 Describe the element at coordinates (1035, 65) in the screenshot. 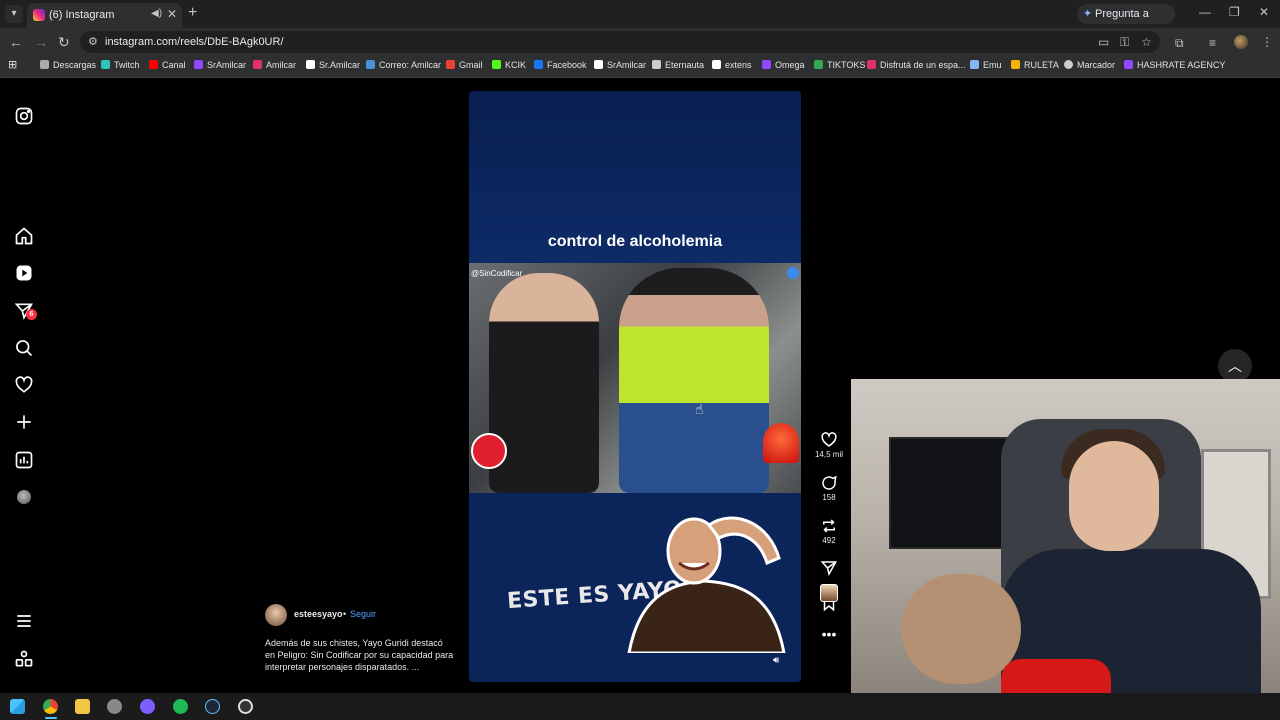

I see `bookmark-item: RULETA` at that location.